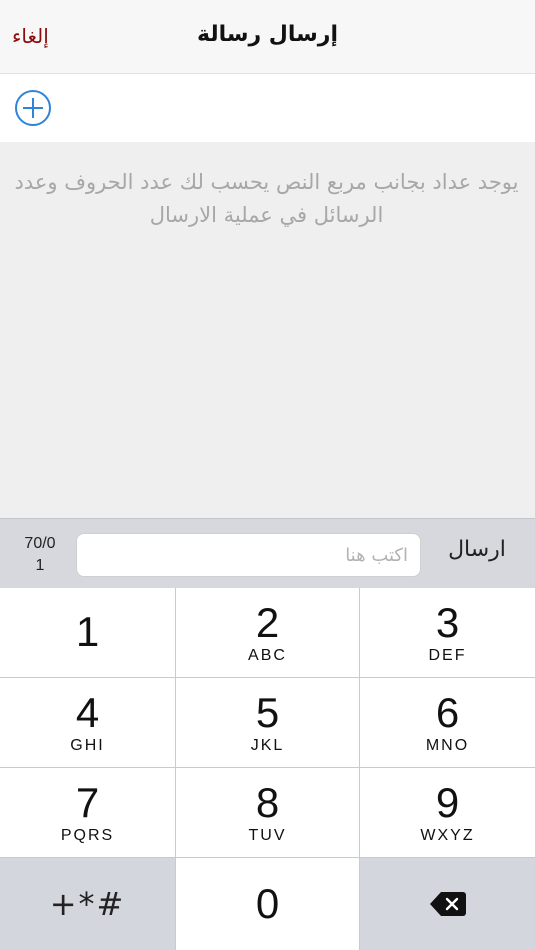 Image resolution: width=535 pixels, height=950 pixels. I want to click on key-6: 6 MNO, so click(447, 722).